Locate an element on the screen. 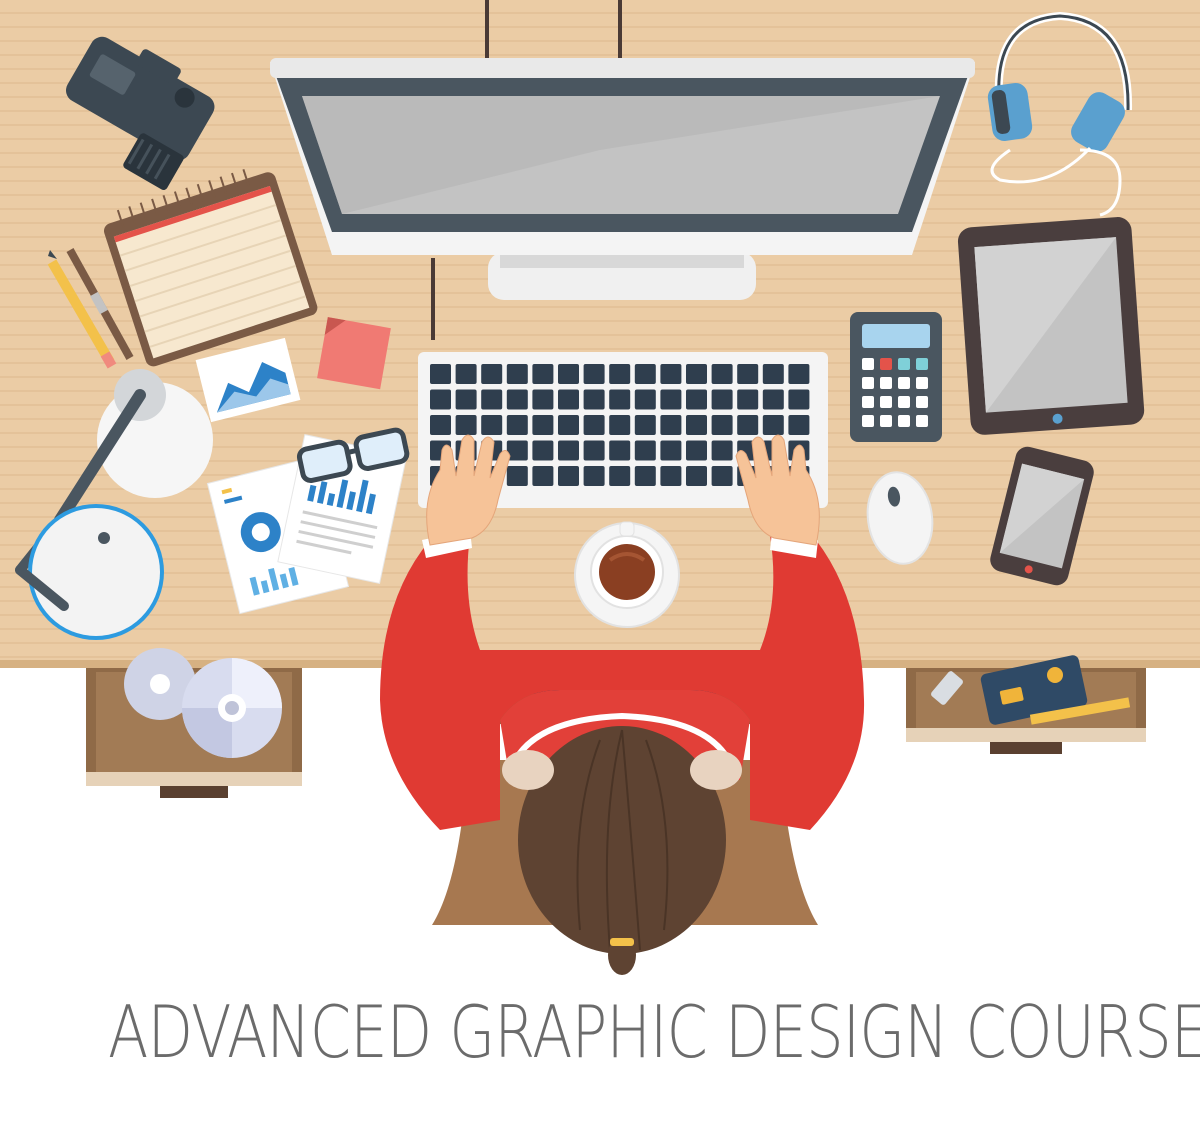  coffee-cup-icon is located at coordinates (627, 574).